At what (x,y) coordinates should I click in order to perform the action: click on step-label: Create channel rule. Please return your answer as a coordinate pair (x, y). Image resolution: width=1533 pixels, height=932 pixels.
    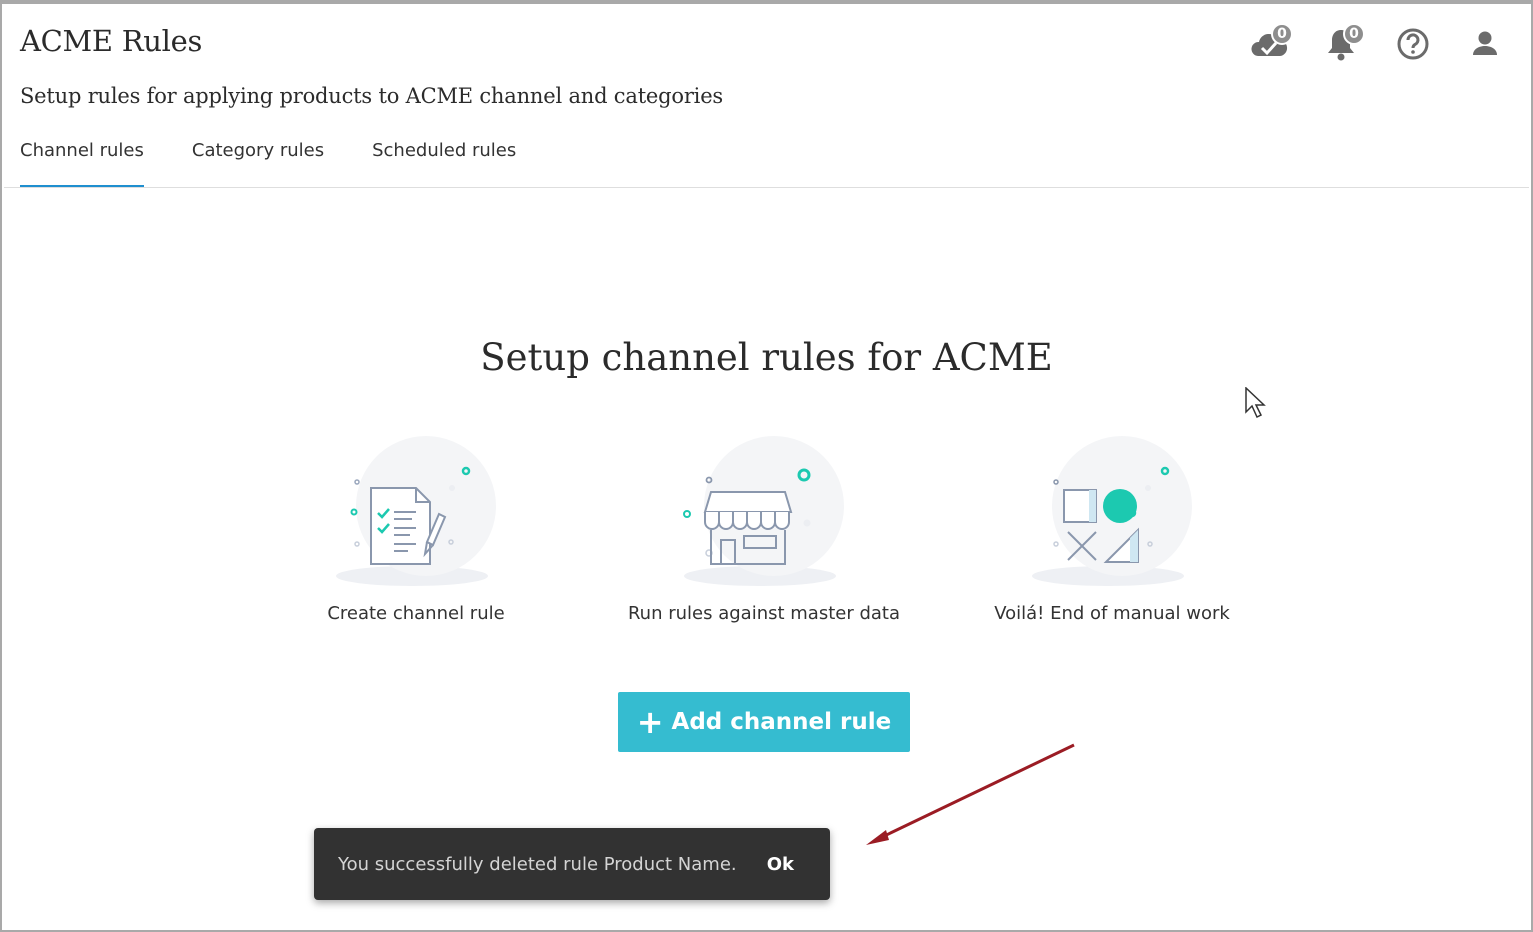
    Looking at the image, I should click on (416, 613).